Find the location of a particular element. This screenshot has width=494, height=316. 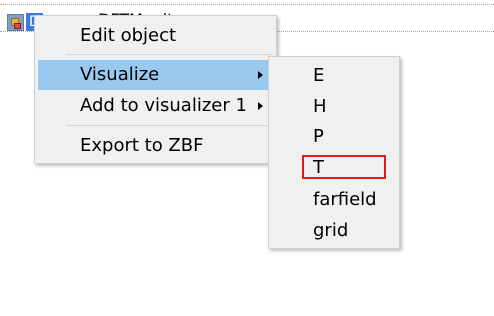

submenu-item-label: E is located at coordinates (319, 75).